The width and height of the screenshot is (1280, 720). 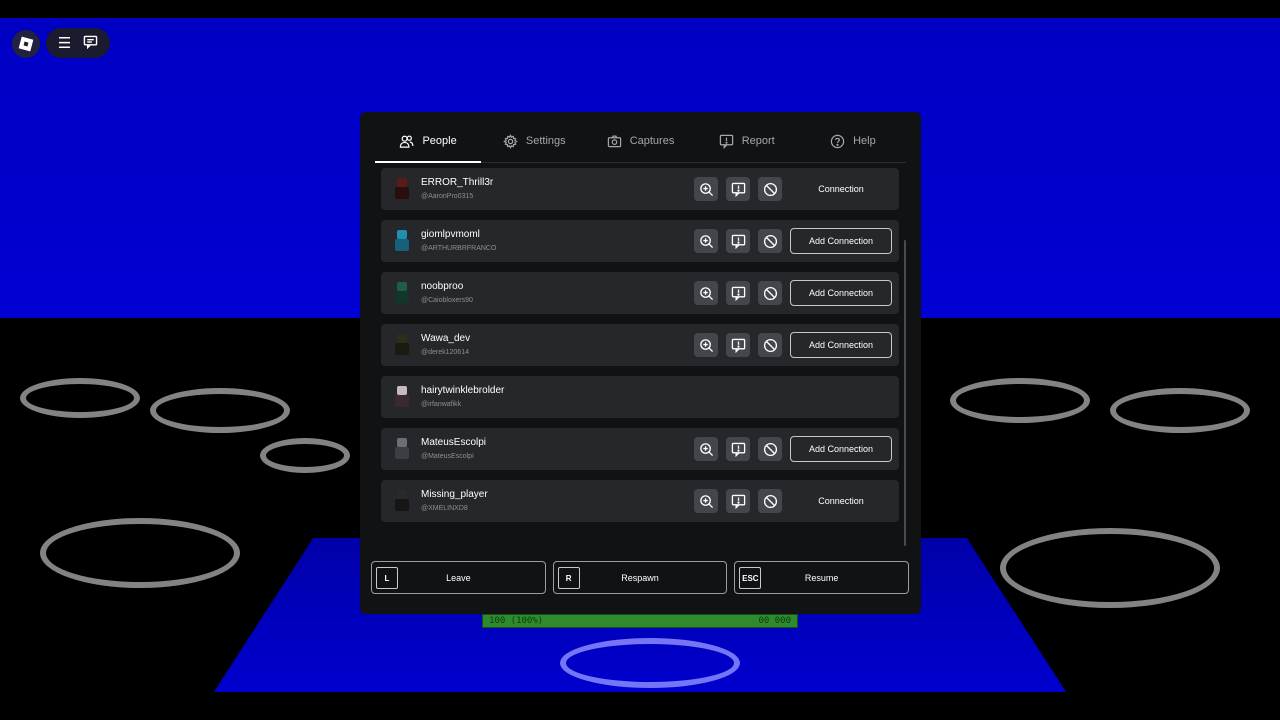 What do you see at coordinates (534, 141) in the screenshot?
I see `tab-settings: Settings` at bounding box center [534, 141].